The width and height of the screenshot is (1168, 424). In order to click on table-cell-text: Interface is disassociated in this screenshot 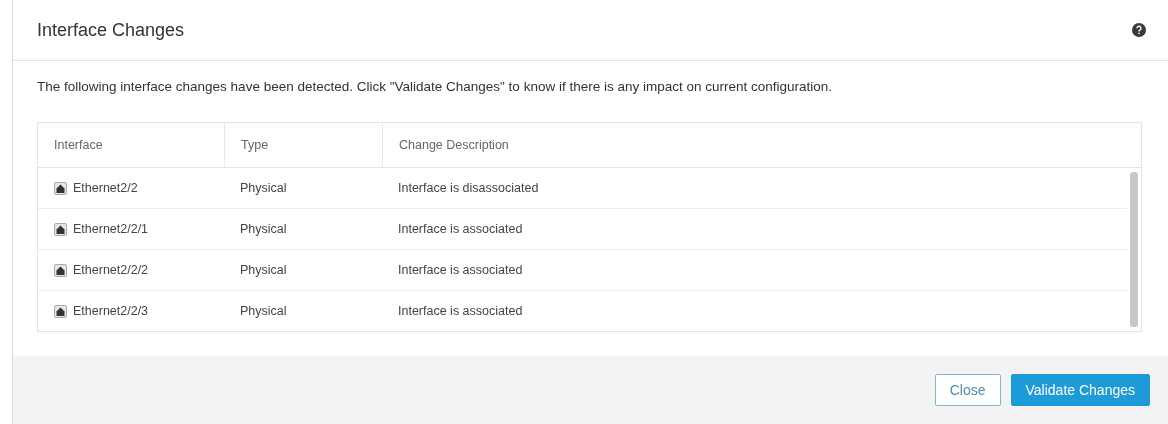, I will do `click(468, 188)`.